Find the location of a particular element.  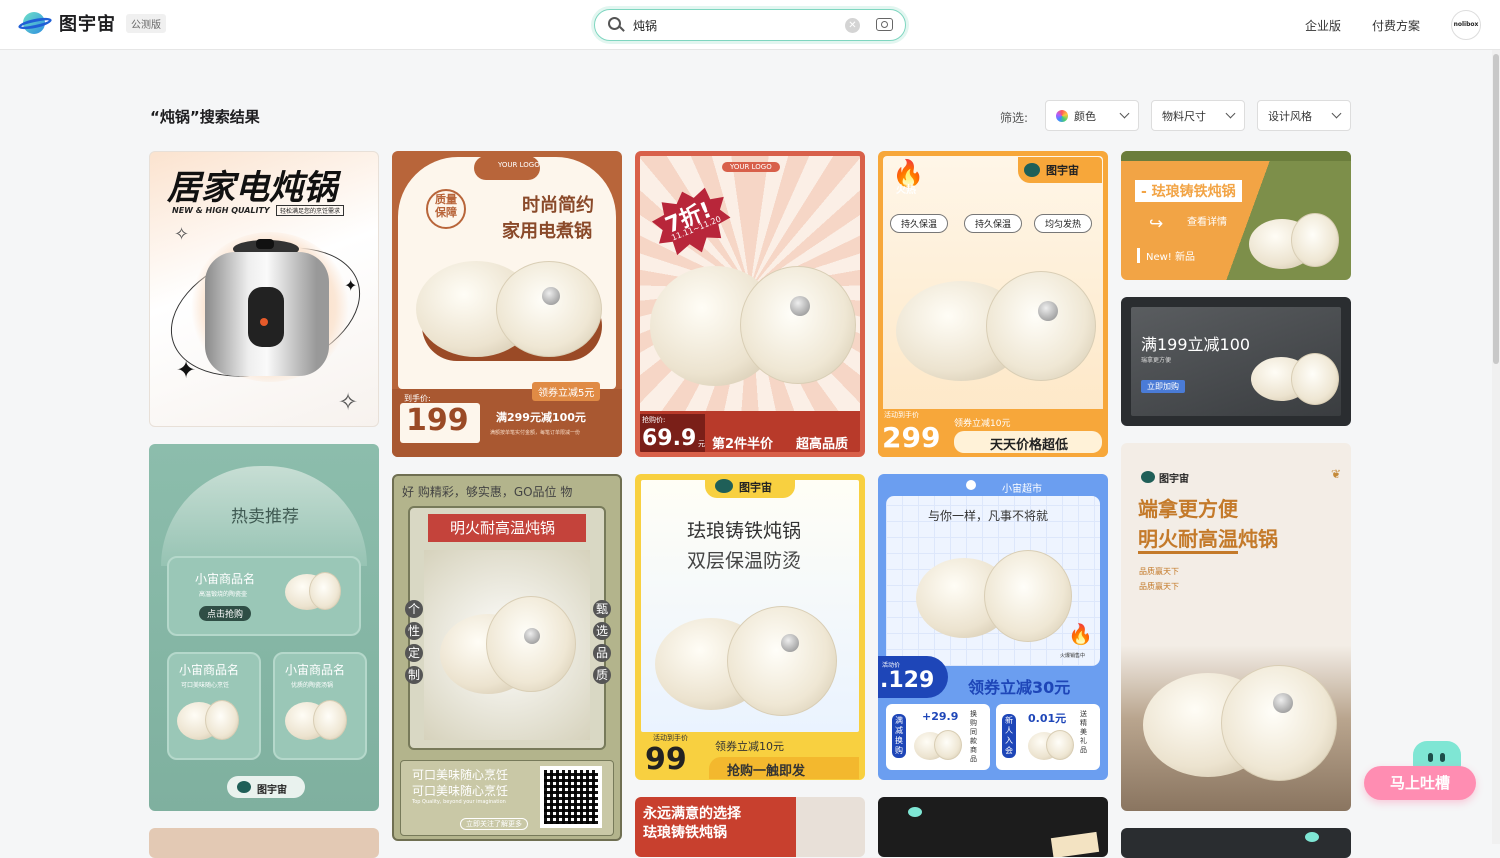

deal-tag: 满减换购 is located at coordinates (899, 736).